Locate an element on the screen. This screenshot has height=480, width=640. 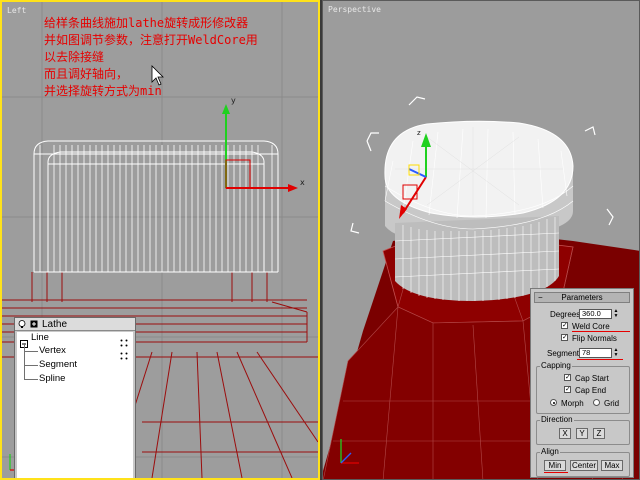
degrees-input: 360.0 is located at coordinates (595, 314).